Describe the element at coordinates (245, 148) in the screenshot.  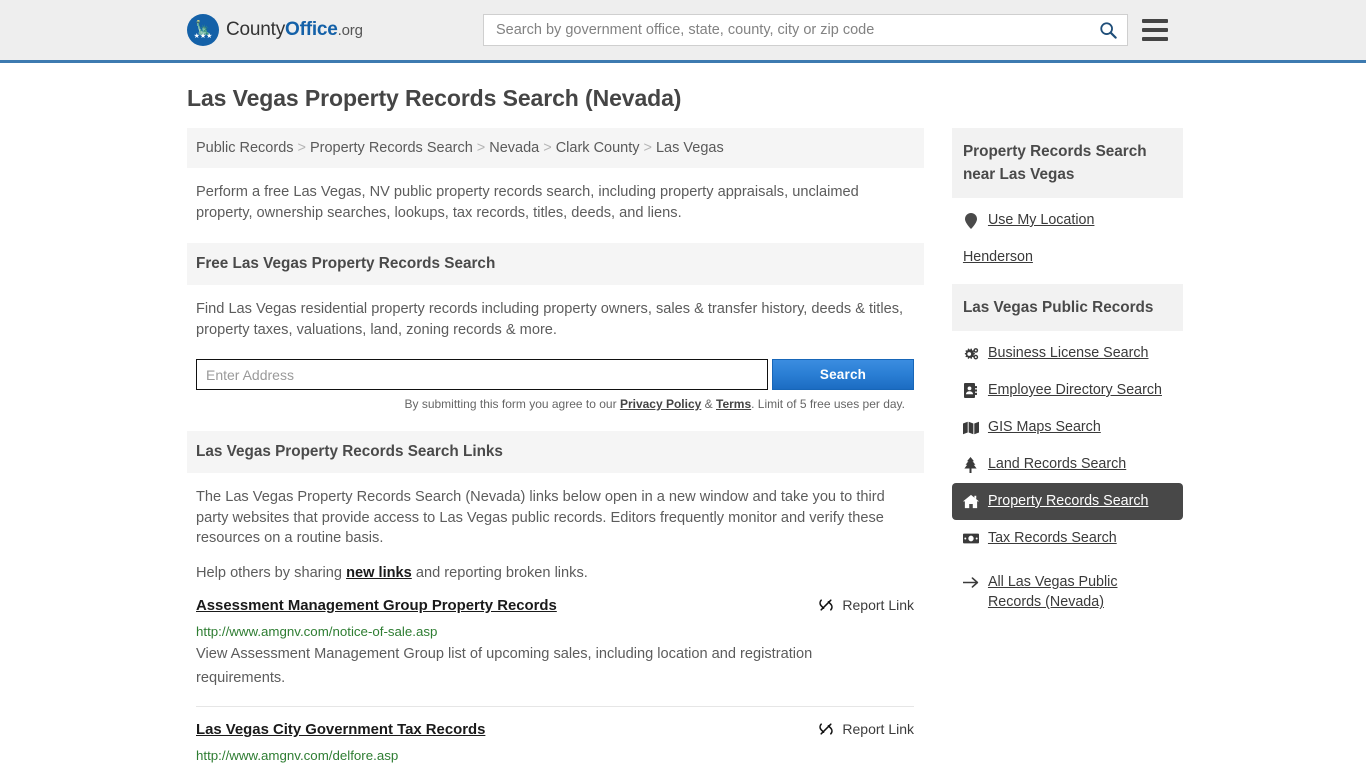
I see `breadcrumb-item-0: Public Records` at that location.